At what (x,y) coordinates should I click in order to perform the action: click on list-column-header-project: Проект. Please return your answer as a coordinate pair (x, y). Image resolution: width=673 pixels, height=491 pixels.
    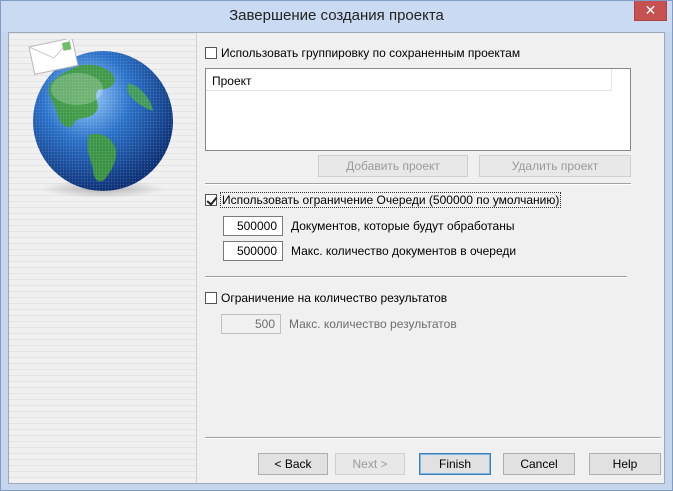
    Looking at the image, I should click on (409, 80).